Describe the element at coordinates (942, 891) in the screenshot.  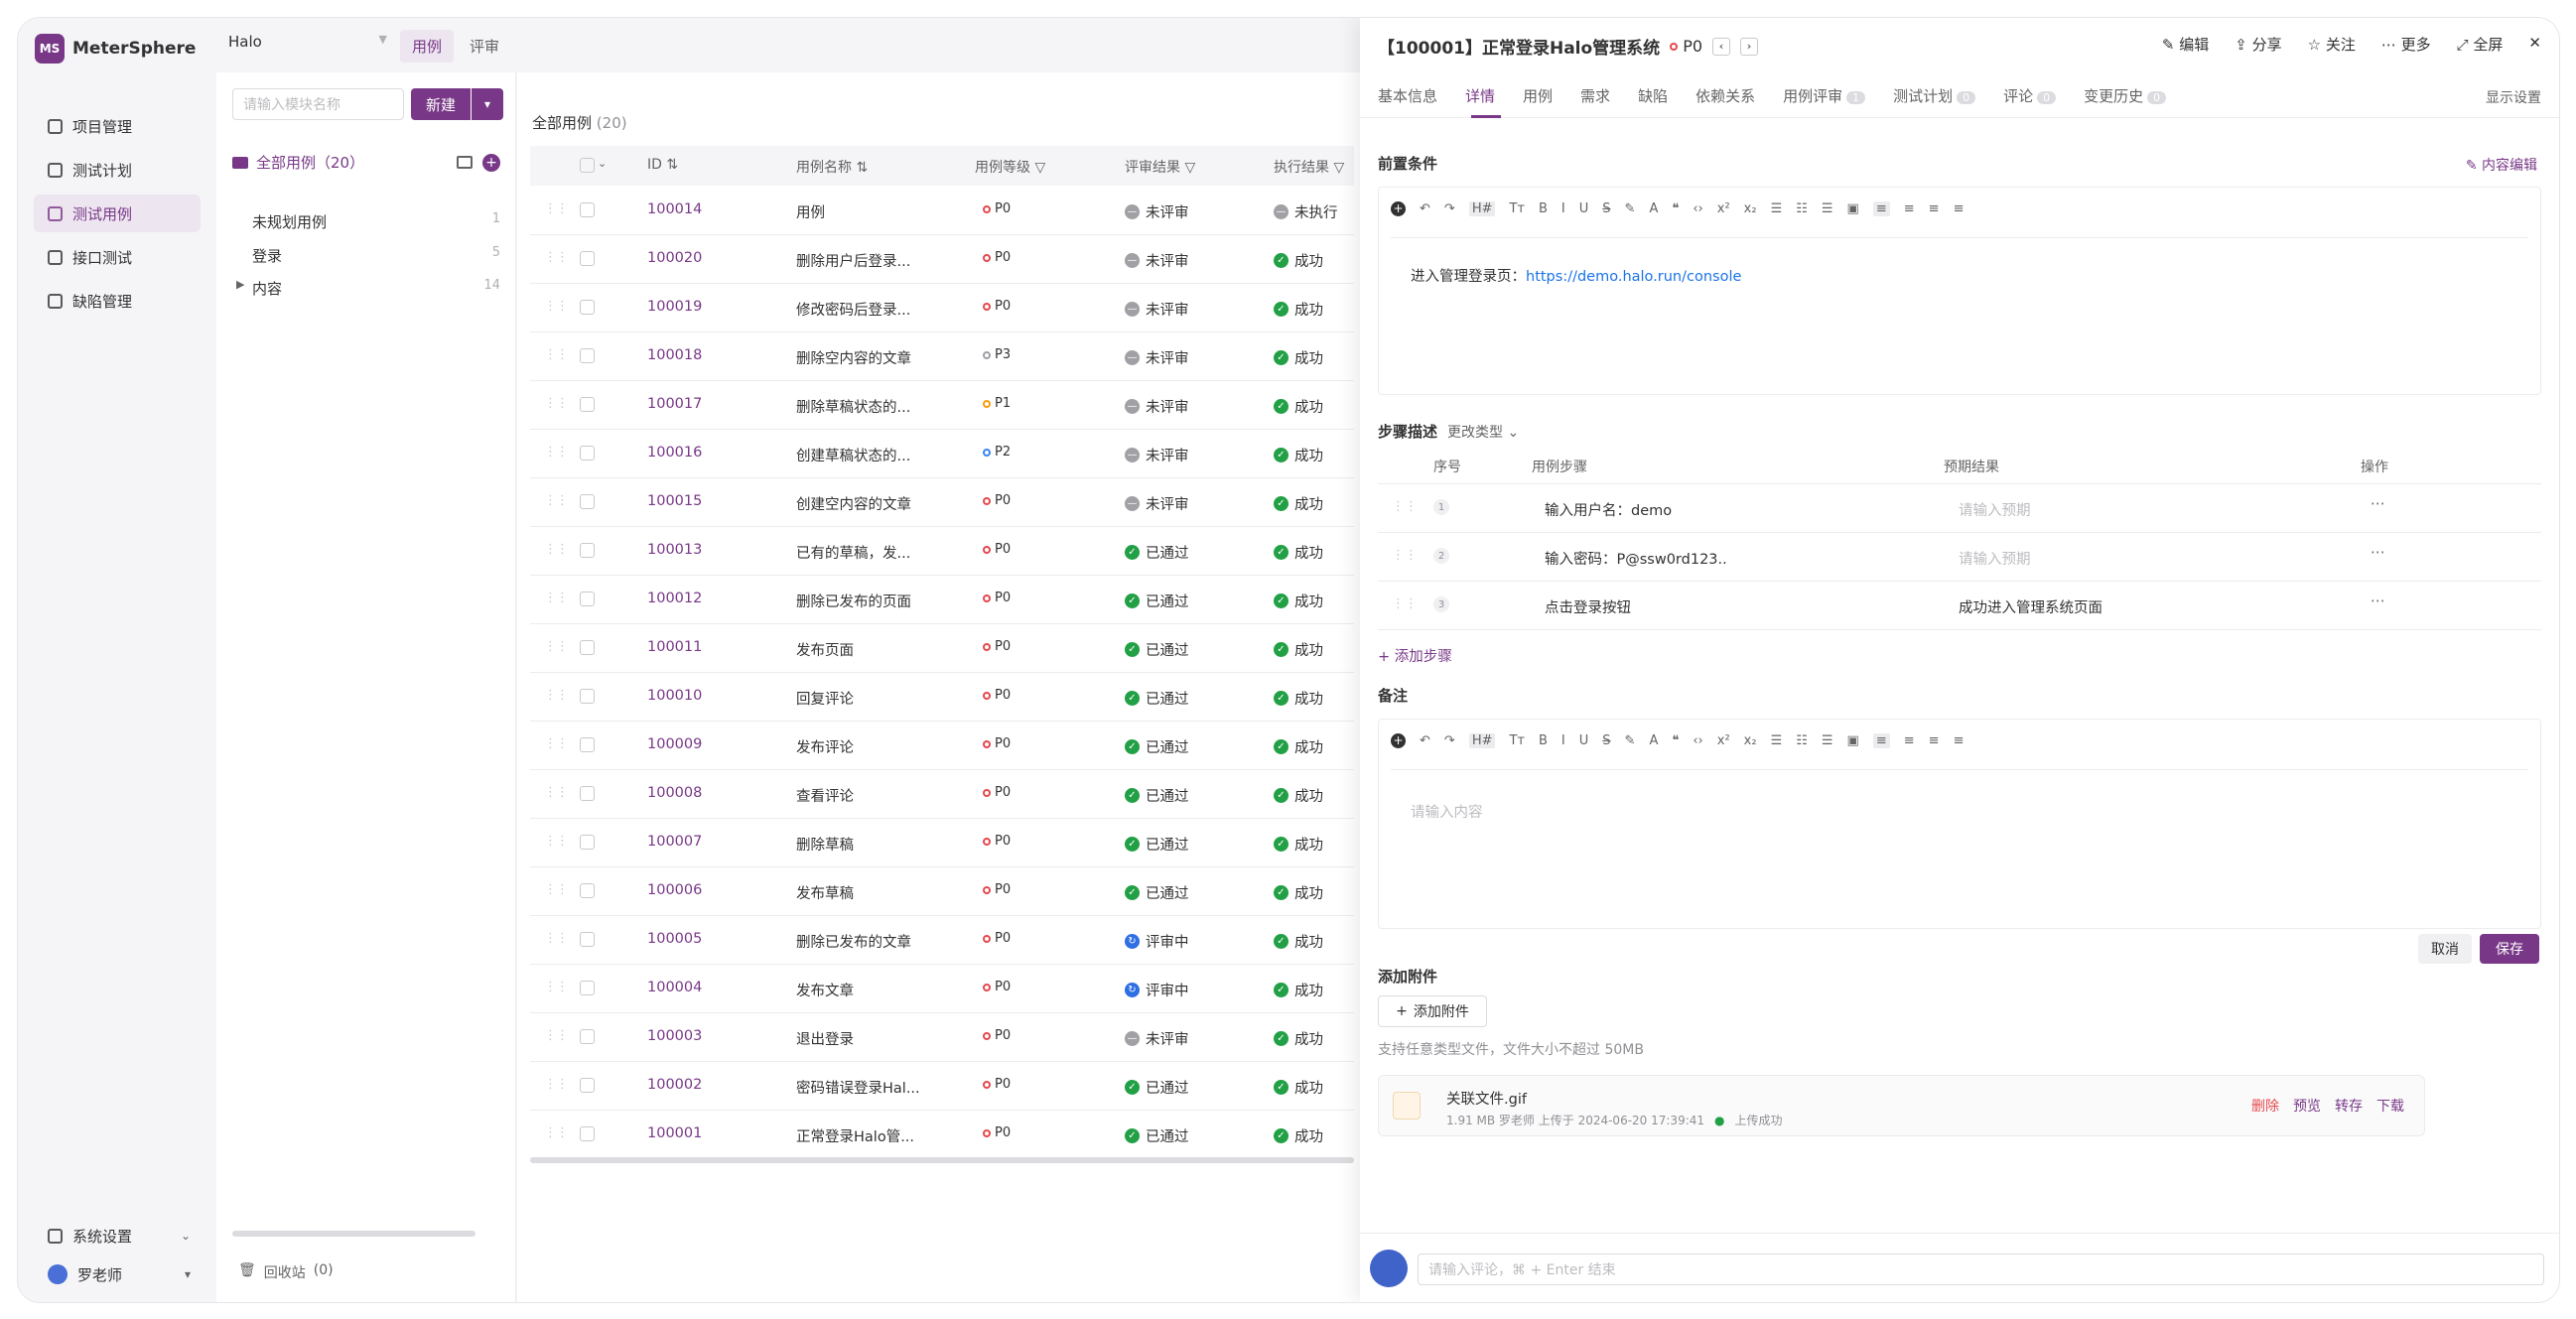
I see `table-row: ⋮⋮ 100006 发布草稿 P0 ✓ 已通过 ✓ 成功` at that location.